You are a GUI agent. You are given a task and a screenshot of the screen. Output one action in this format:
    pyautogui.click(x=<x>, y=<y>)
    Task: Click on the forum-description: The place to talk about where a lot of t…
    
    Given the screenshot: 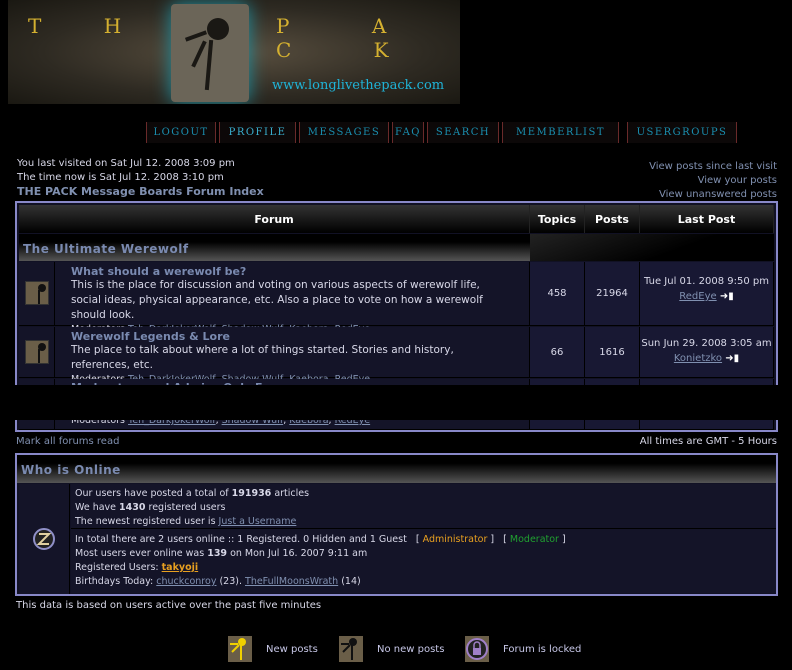 What is the action you would take?
    pyautogui.click(x=262, y=357)
    